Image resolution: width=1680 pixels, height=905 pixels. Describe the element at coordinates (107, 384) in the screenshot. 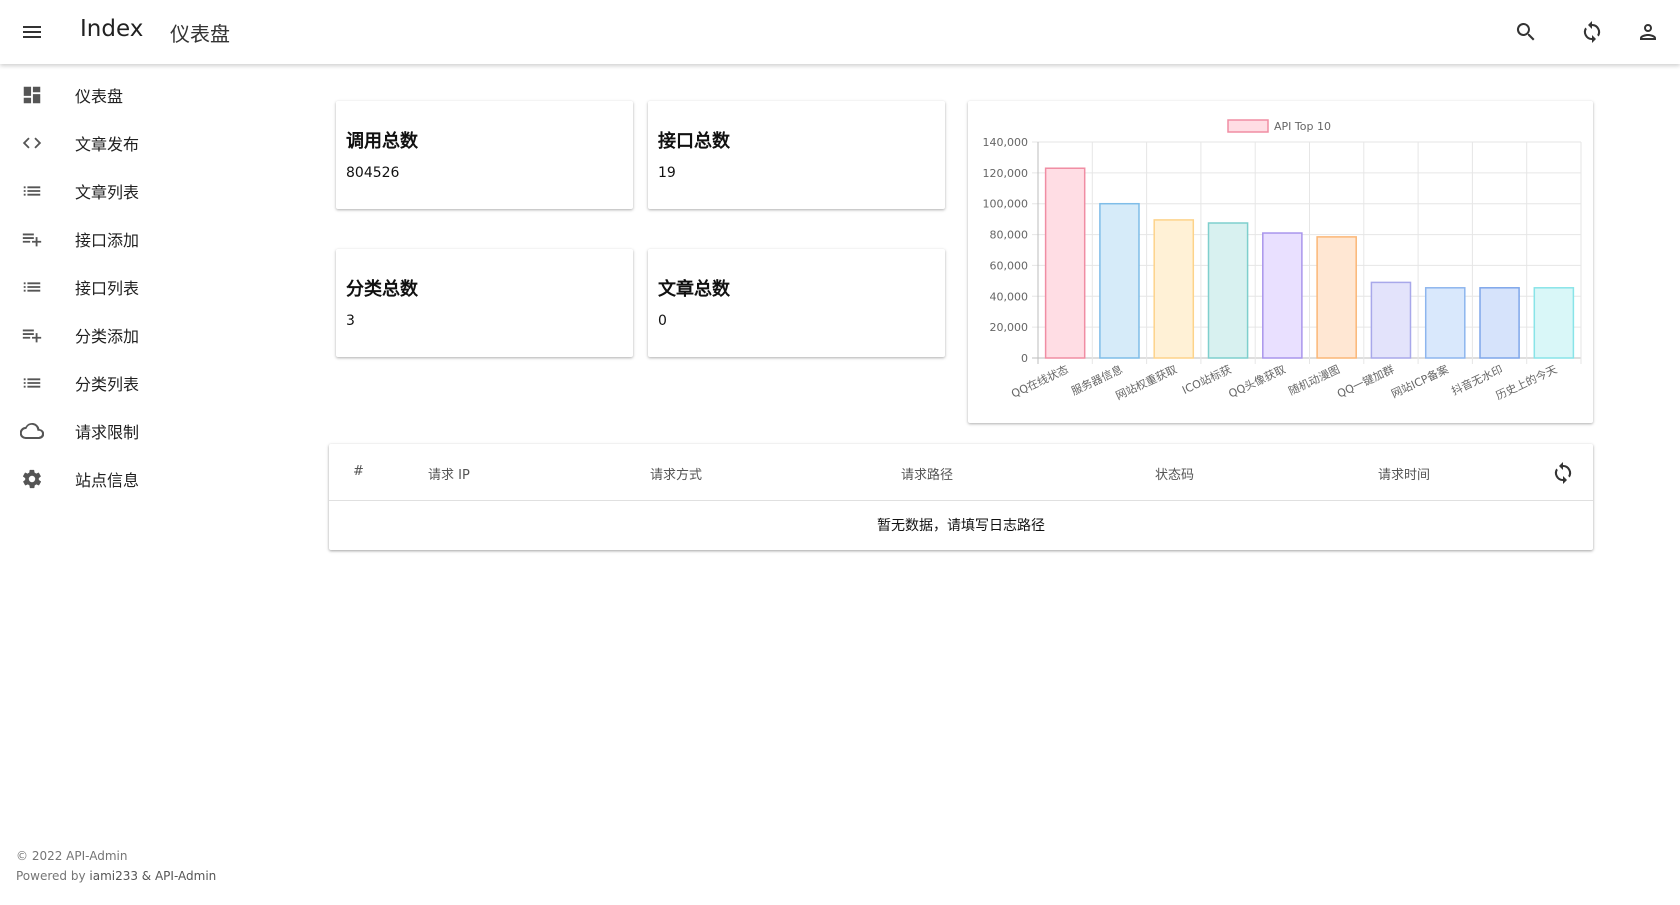

I see `sidebar-item-label: 分类列表` at that location.